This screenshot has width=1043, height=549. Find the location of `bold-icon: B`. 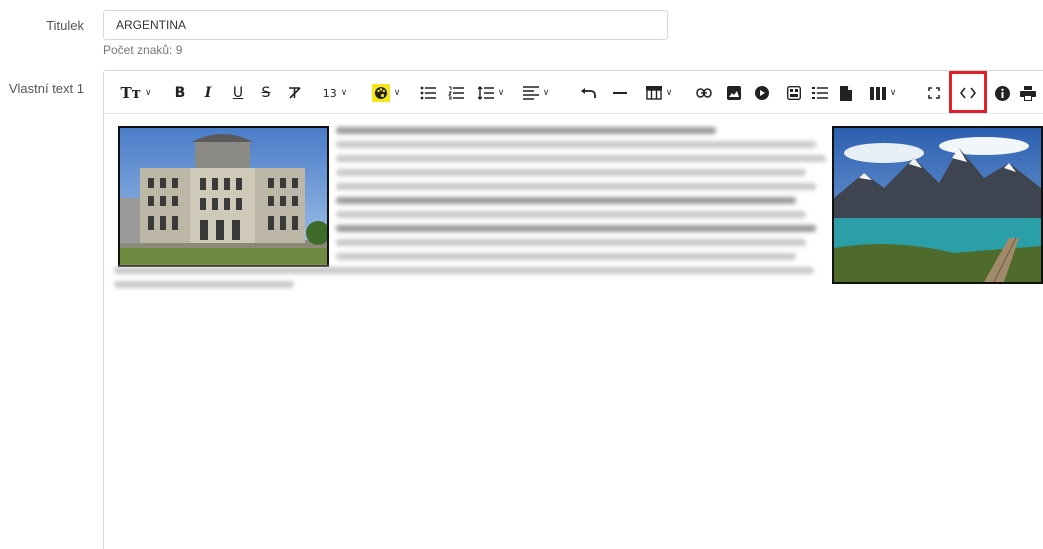

bold-icon: B is located at coordinates (180, 93).